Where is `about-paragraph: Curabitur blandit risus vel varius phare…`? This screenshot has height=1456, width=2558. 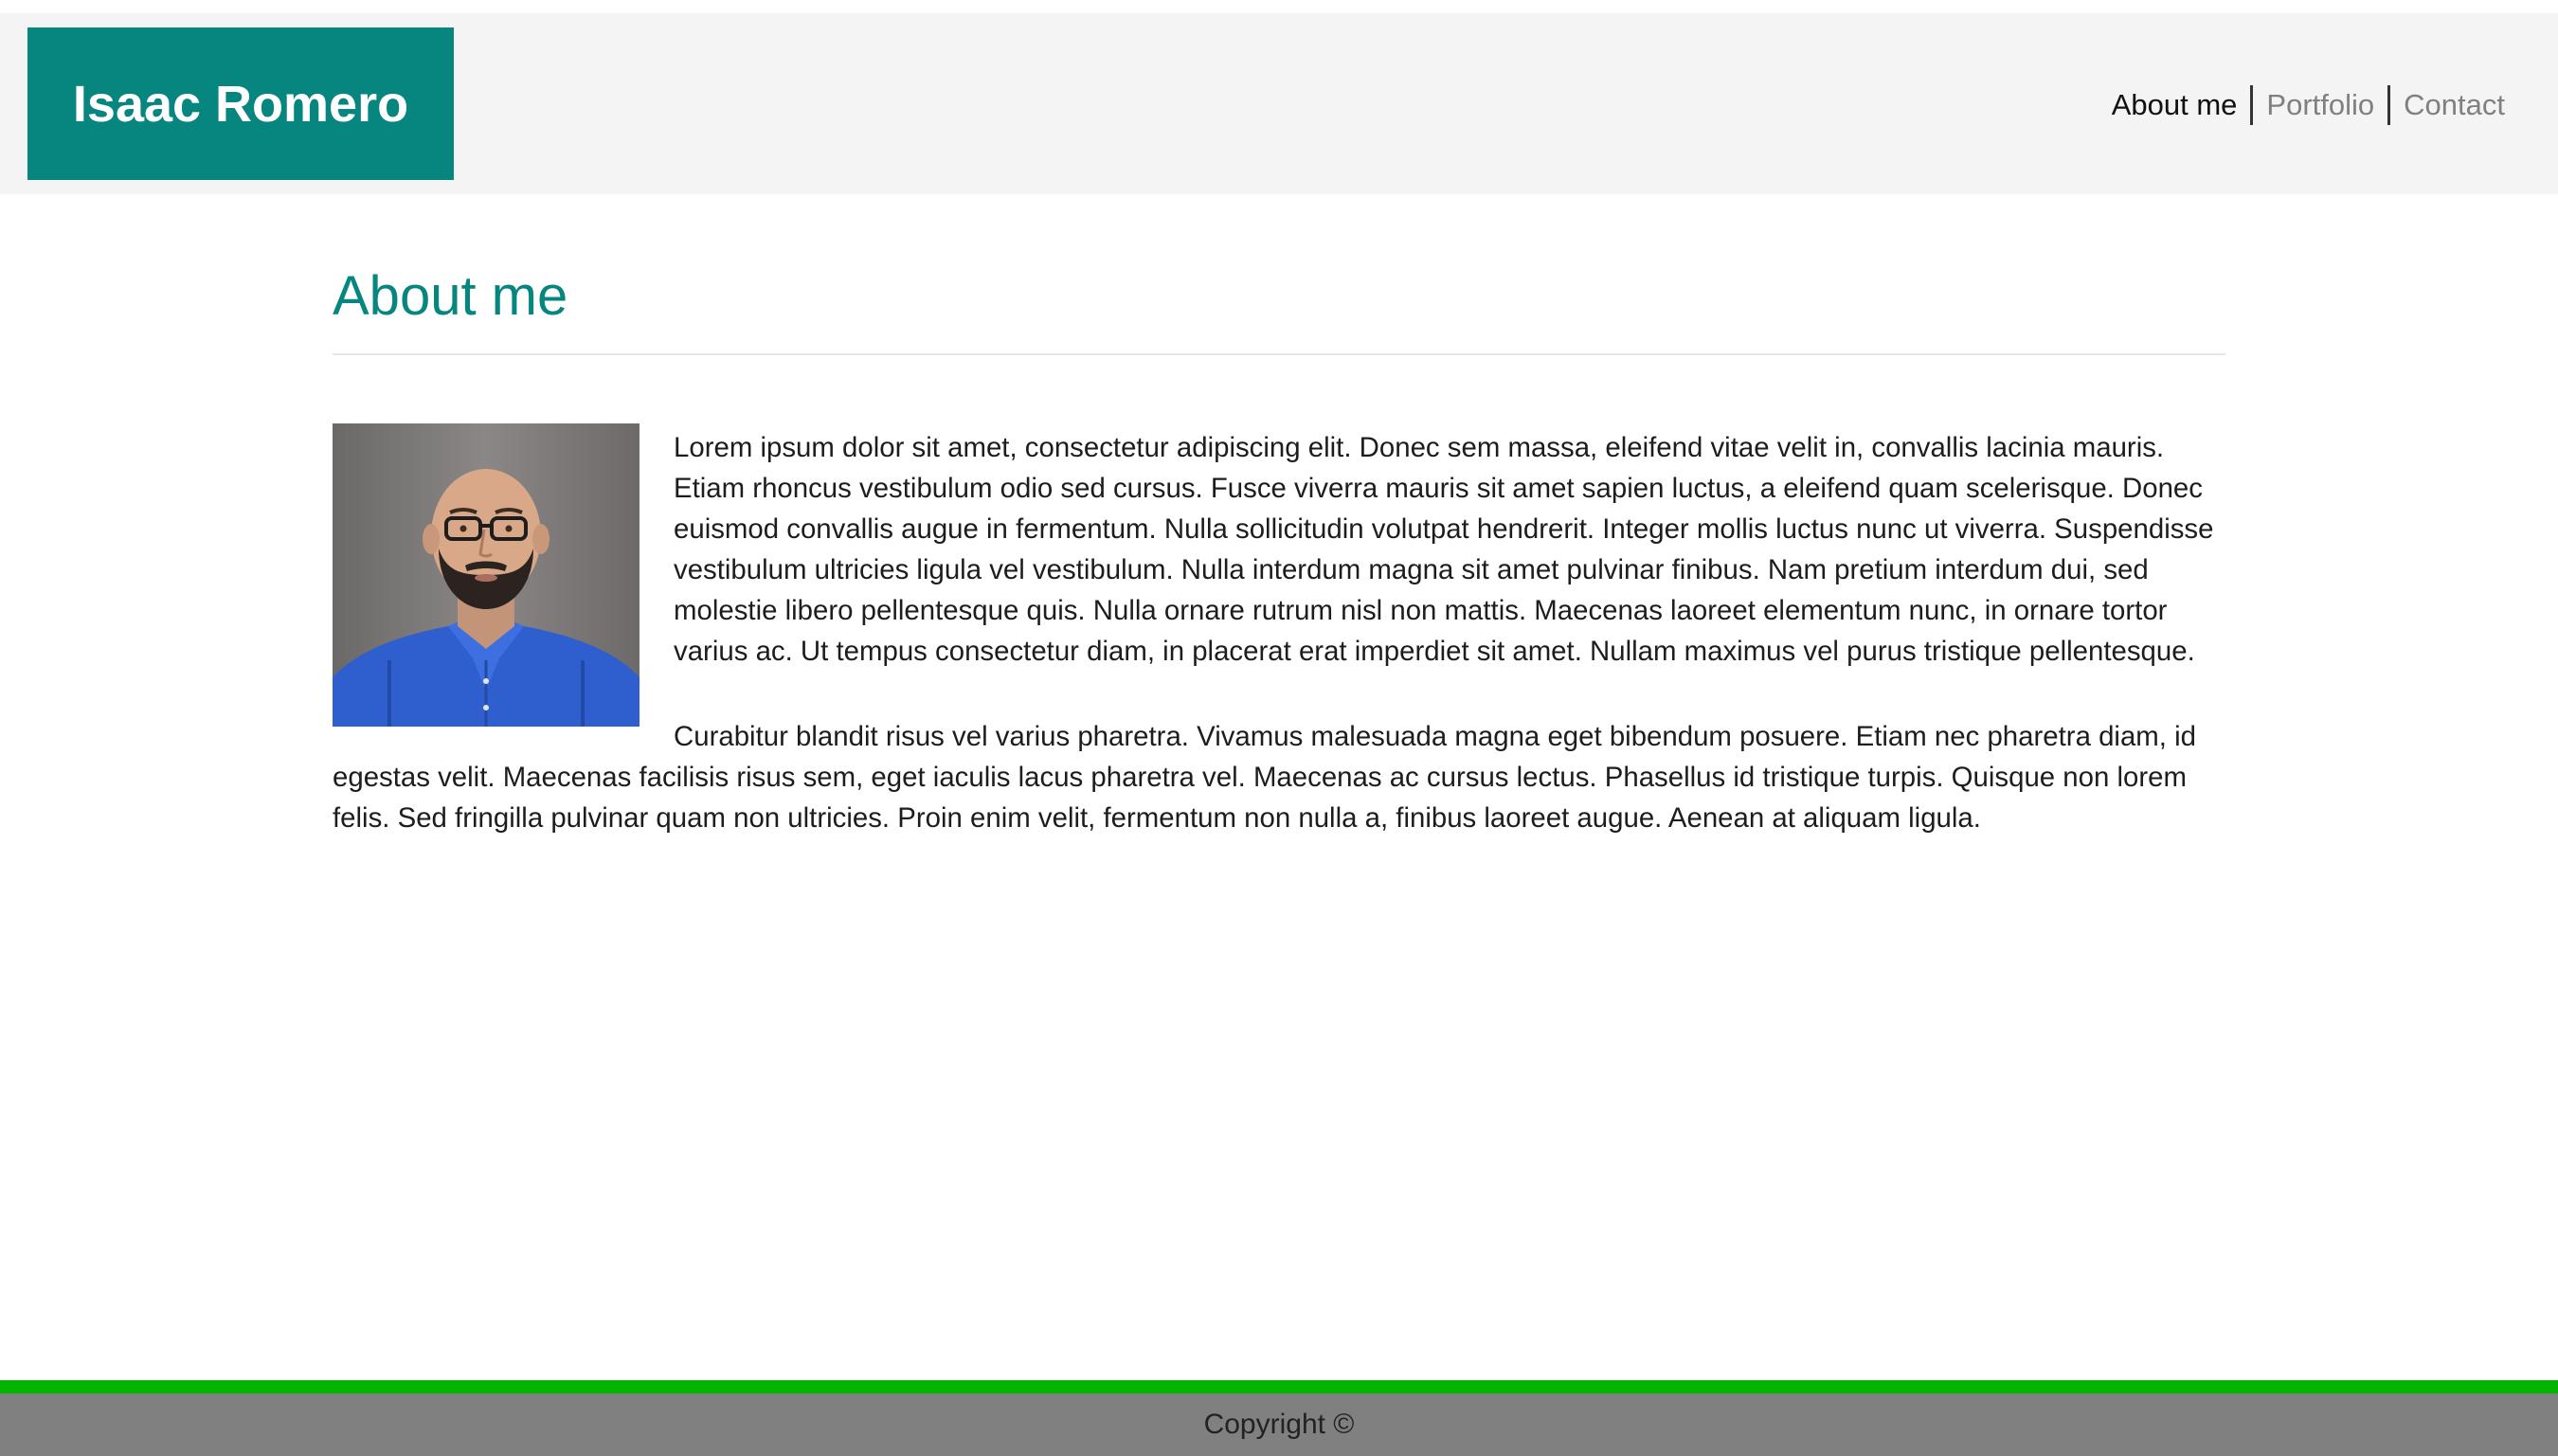 about-paragraph: Curabitur blandit risus vel varius phare… is located at coordinates (1264, 778).